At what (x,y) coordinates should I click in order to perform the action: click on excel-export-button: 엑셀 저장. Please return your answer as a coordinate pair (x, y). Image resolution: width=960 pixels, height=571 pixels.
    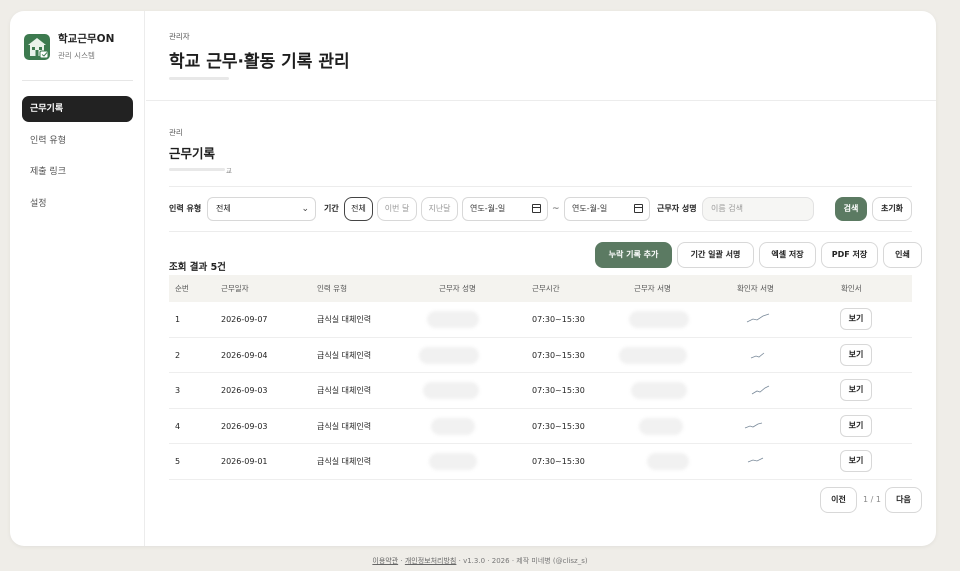
    Looking at the image, I should click on (787, 255).